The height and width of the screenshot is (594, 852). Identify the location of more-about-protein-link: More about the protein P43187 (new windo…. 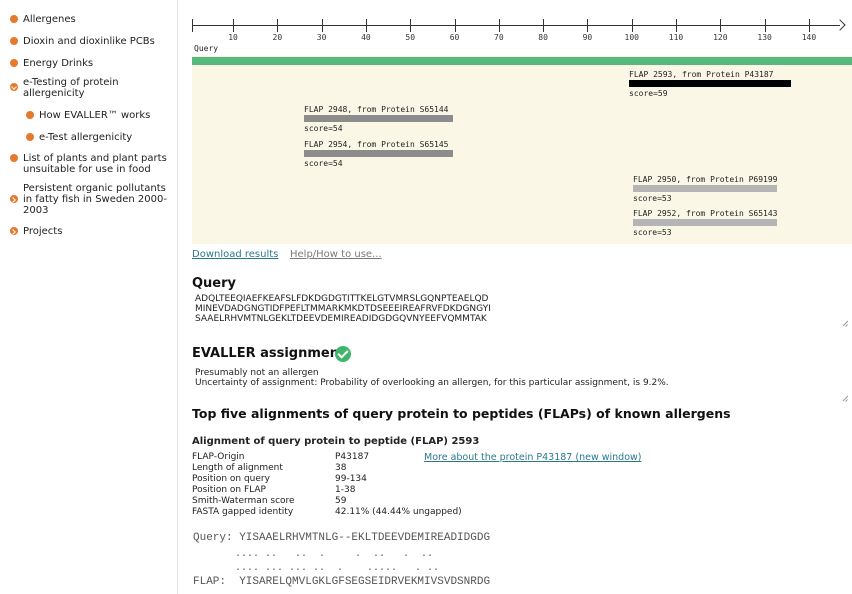
(532, 457).